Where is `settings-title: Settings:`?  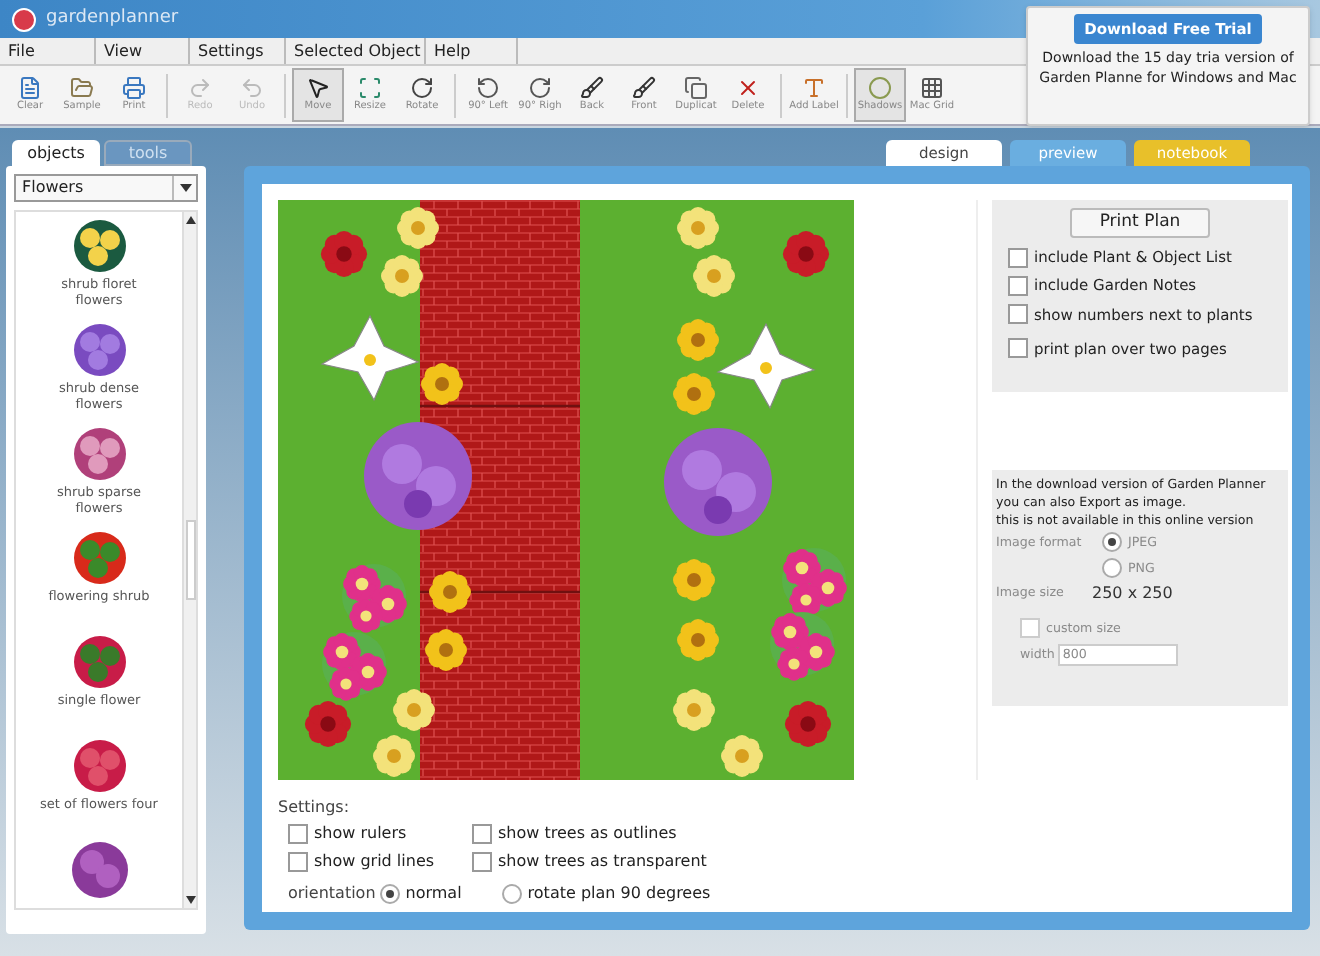
settings-title: Settings: is located at coordinates (315, 808).